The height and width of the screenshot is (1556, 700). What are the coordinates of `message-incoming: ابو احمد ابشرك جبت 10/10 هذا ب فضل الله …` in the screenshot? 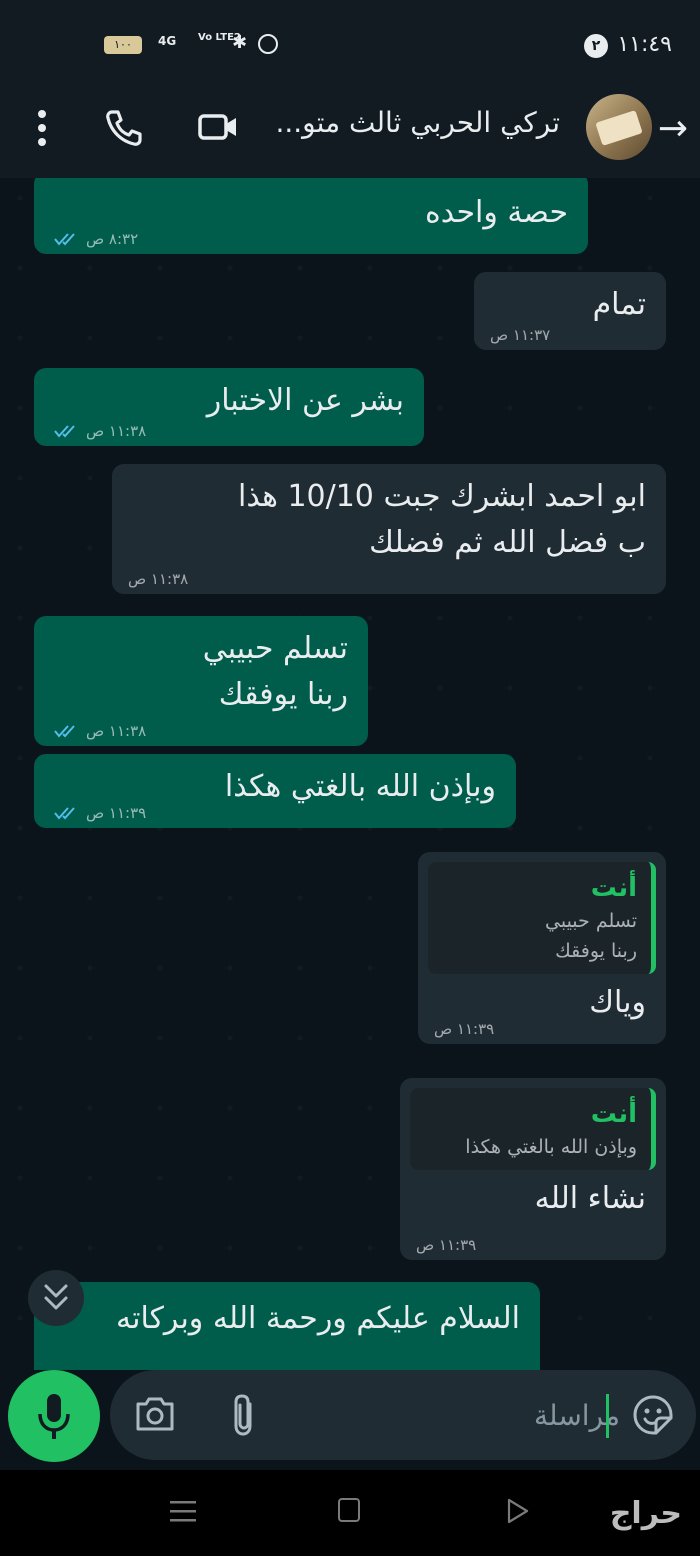 It's located at (389, 529).